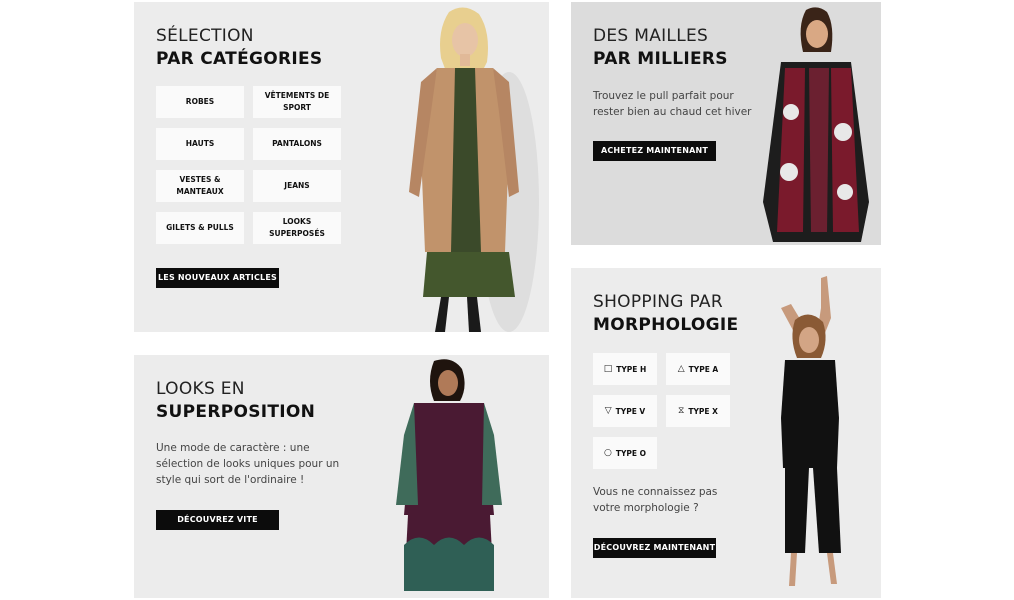 This screenshot has width=1014, height=600. What do you see at coordinates (608, 369) in the screenshot?
I see `square-icon: □` at bounding box center [608, 369].